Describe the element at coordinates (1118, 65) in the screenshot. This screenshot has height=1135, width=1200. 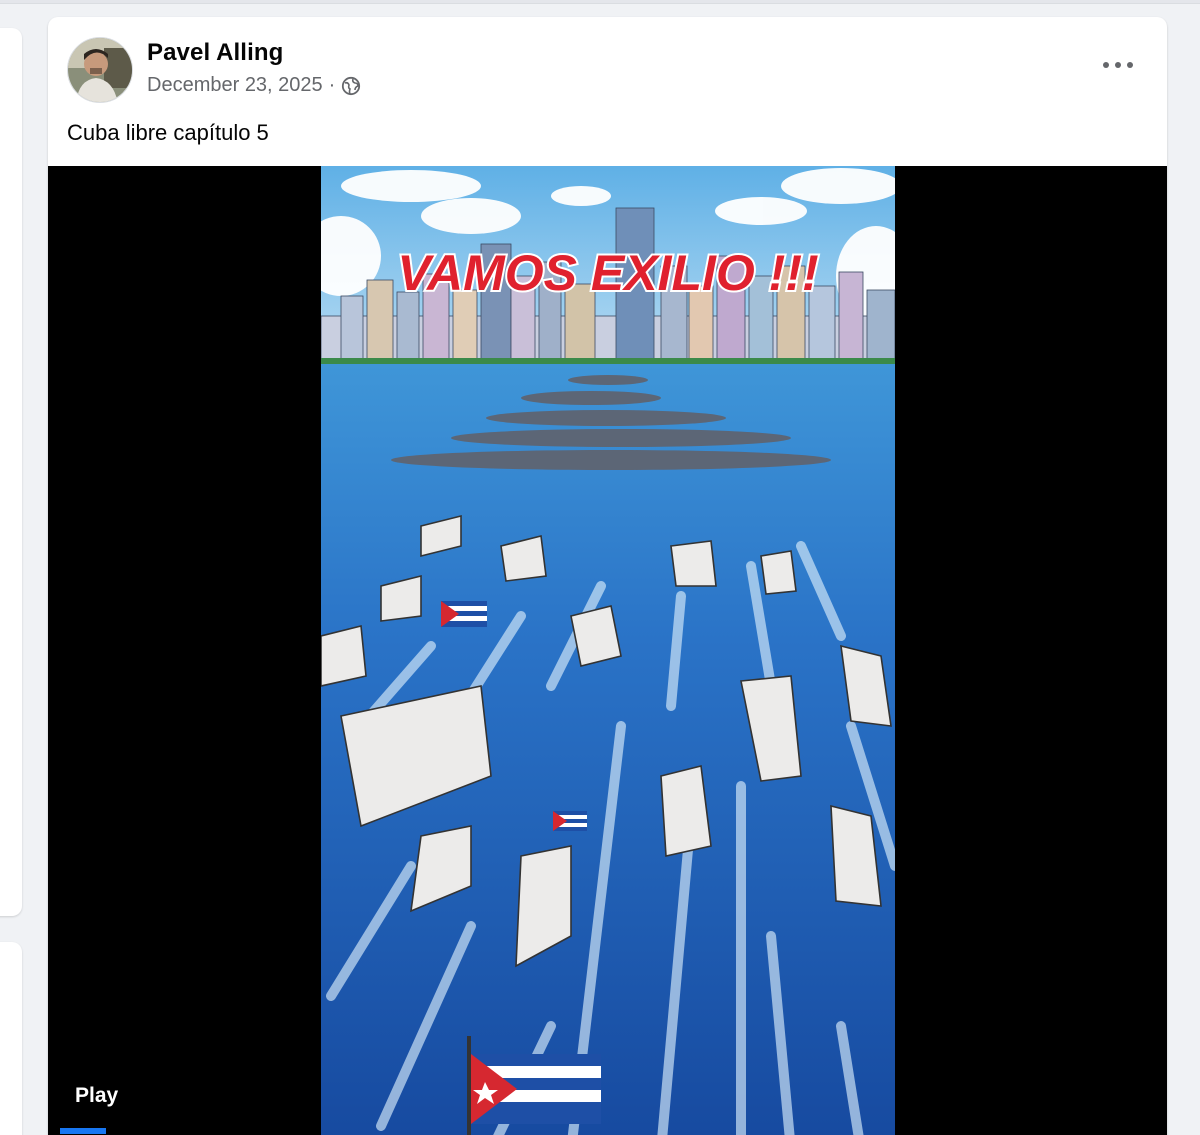
I see `more-options-icon` at that location.